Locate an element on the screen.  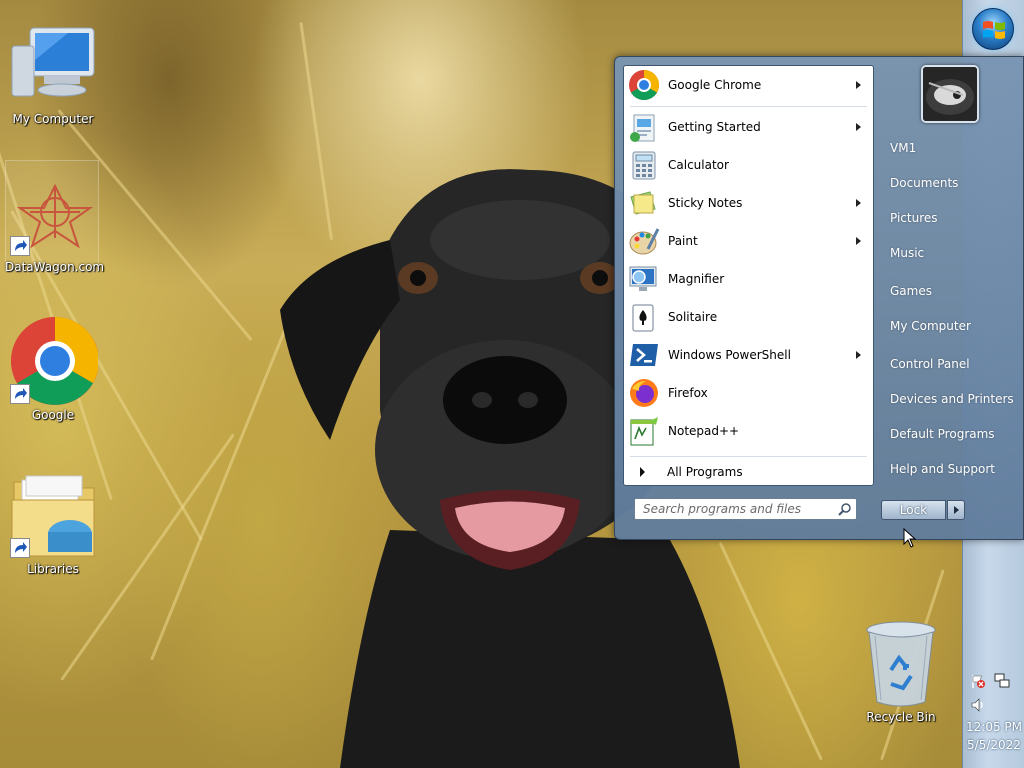
program-label: Sticky Notes is located at coordinates (705, 203).